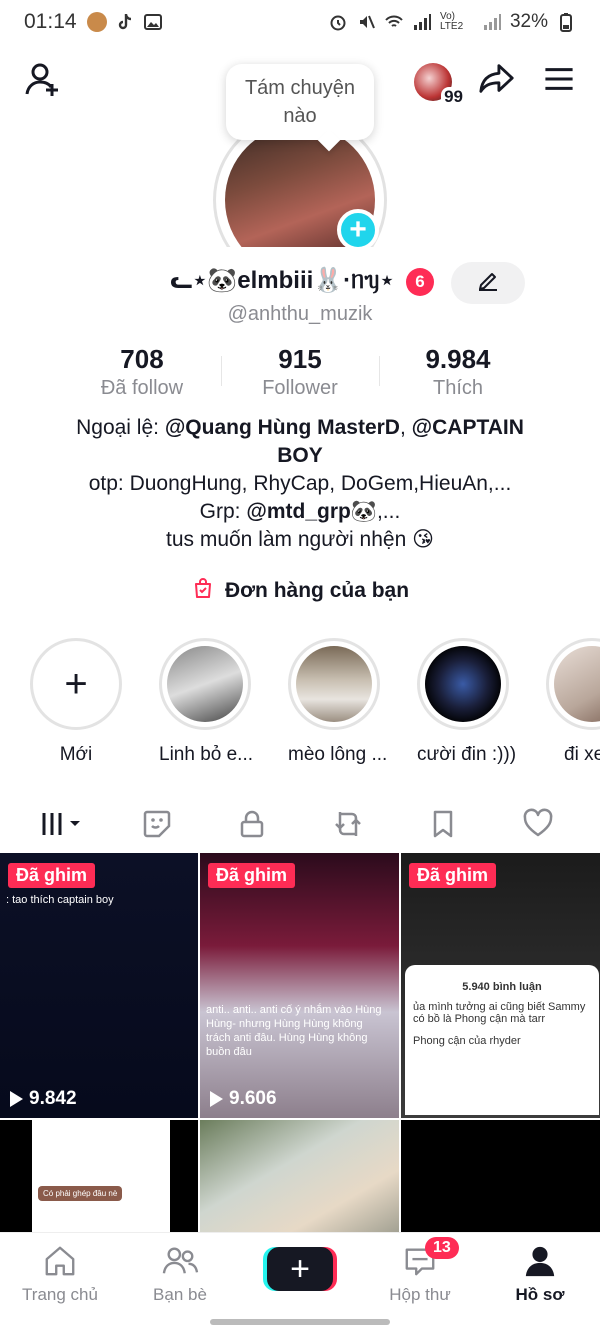 This screenshot has width=600, height=1333. Describe the element at coordinates (566, 22) in the screenshot. I see `battery-icon` at that location.